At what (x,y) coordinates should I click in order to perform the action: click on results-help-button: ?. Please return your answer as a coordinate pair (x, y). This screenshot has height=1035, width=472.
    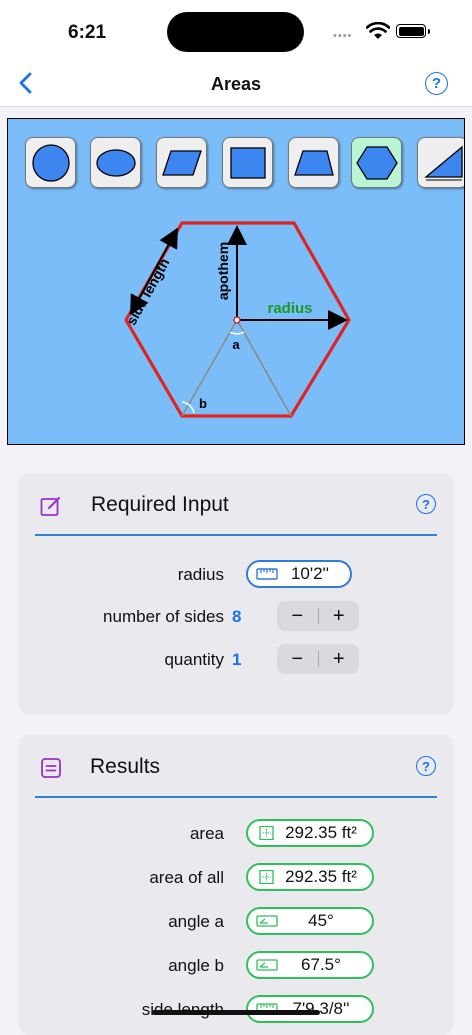
    Looking at the image, I should click on (426, 766).